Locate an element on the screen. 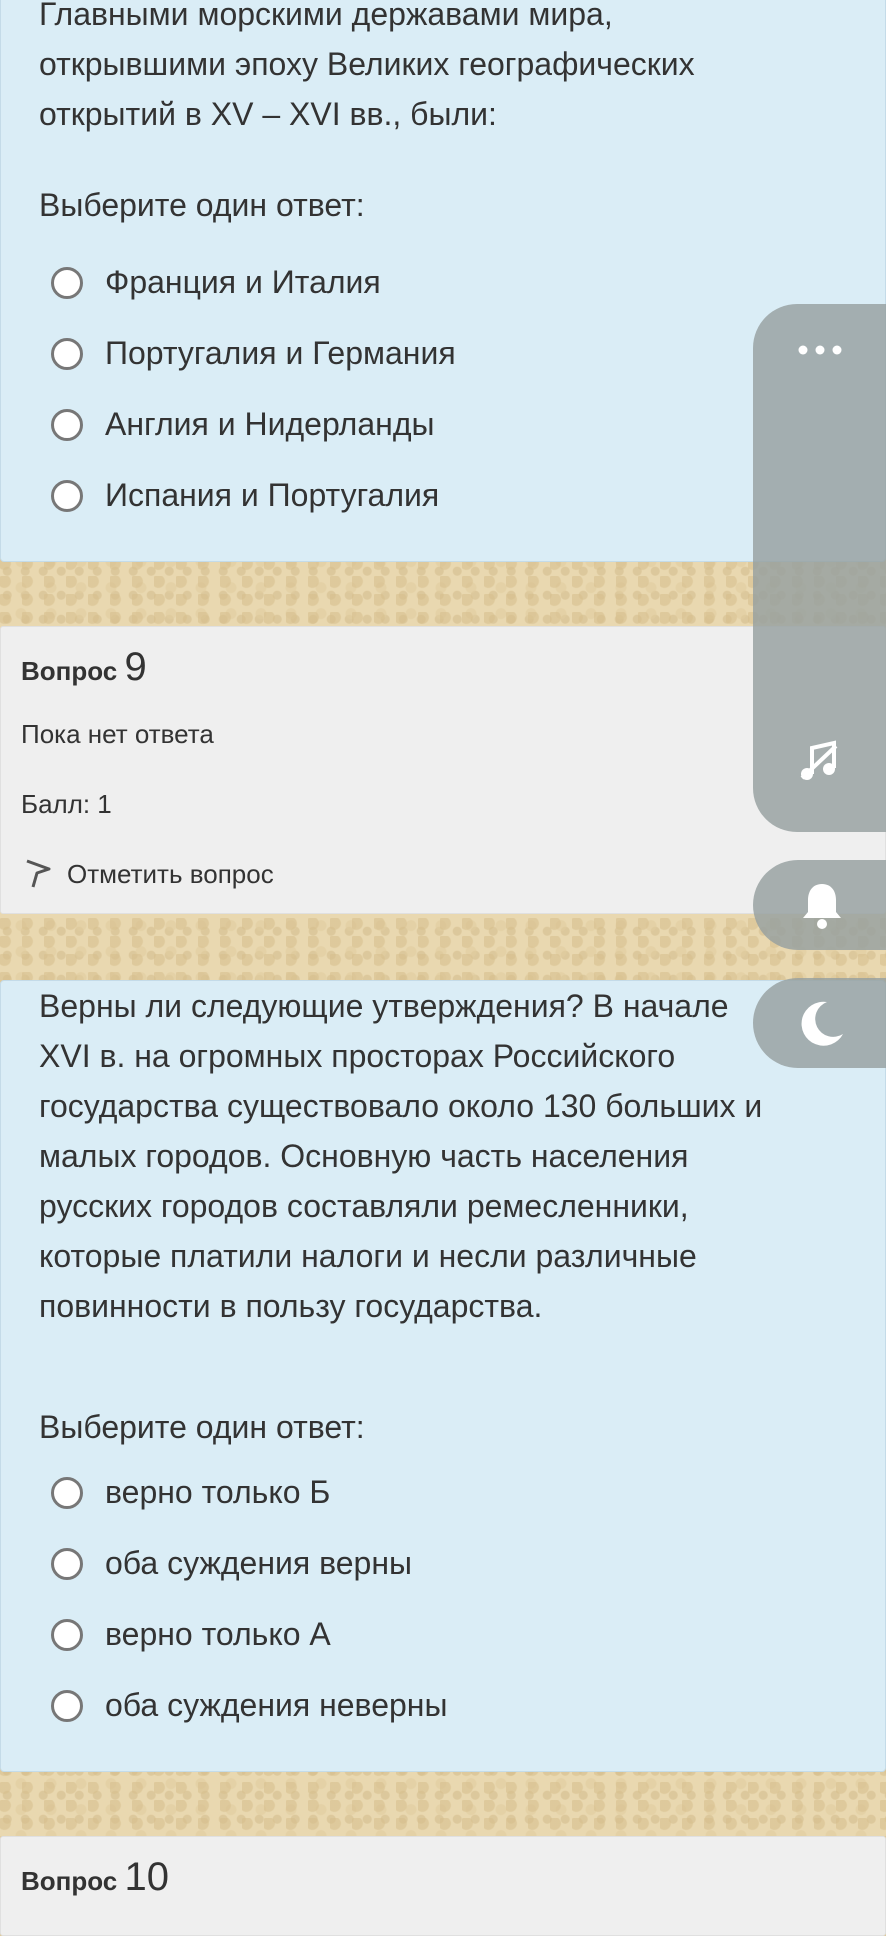  answer-option: Испания и Португалия is located at coordinates (351, 495).